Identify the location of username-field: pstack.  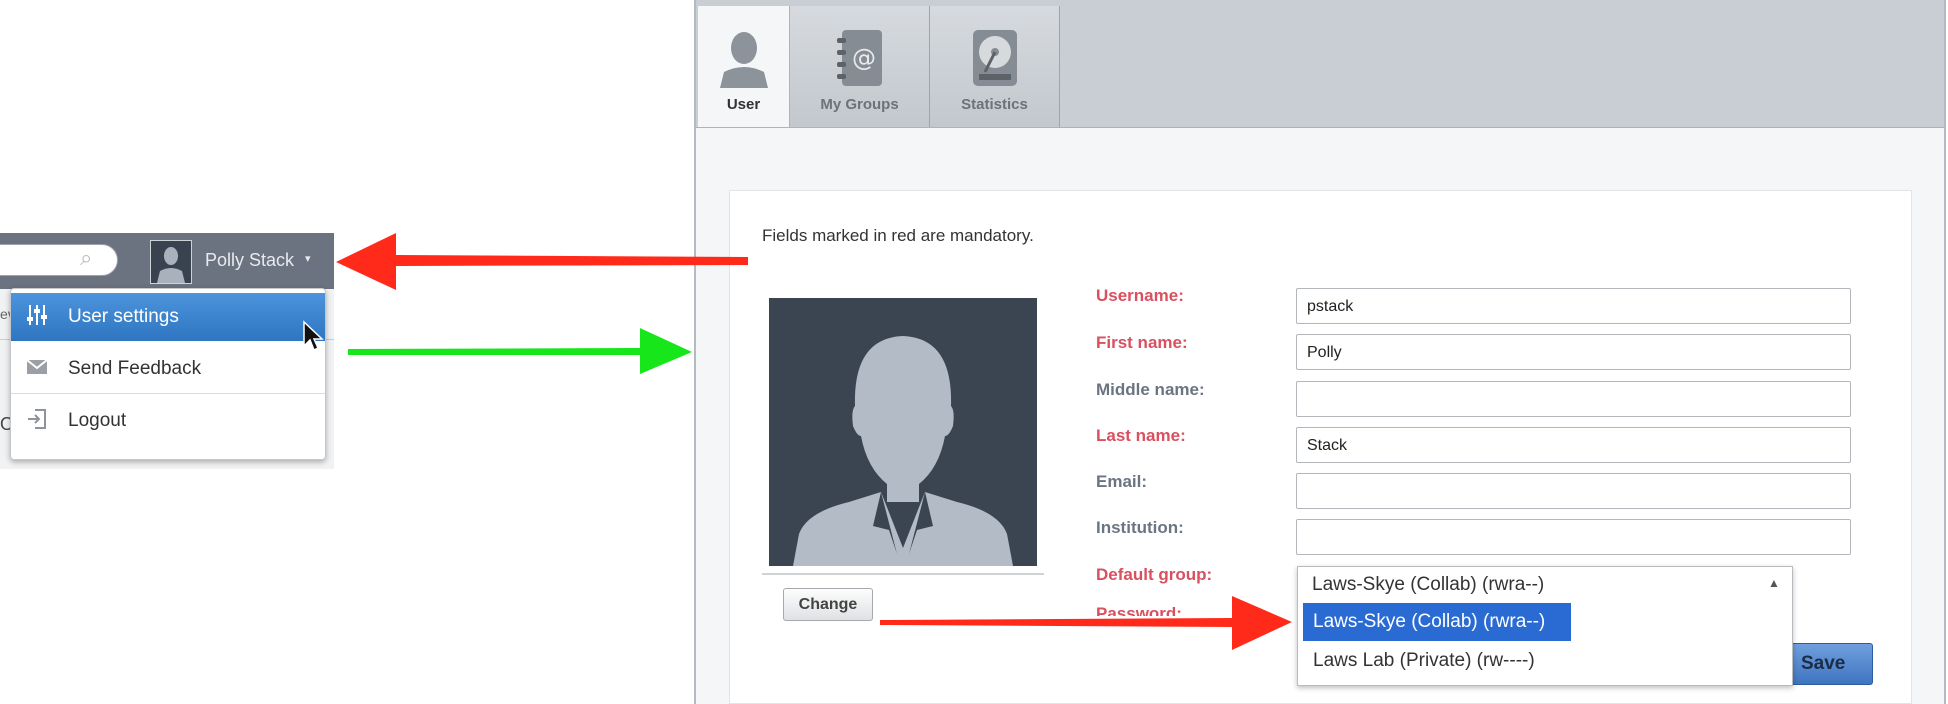
(1573, 306).